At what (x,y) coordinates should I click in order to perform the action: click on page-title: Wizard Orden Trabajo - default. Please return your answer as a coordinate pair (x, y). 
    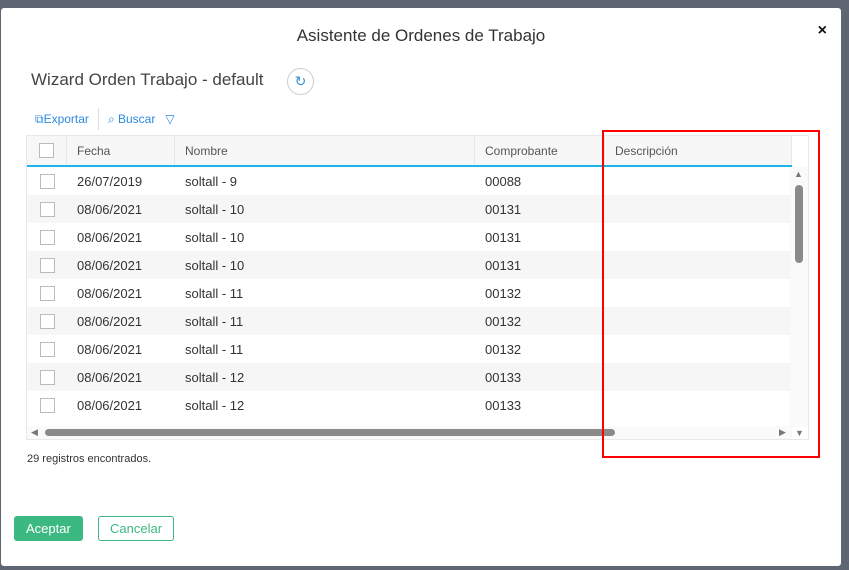
    Looking at the image, I should click on (147, 79).